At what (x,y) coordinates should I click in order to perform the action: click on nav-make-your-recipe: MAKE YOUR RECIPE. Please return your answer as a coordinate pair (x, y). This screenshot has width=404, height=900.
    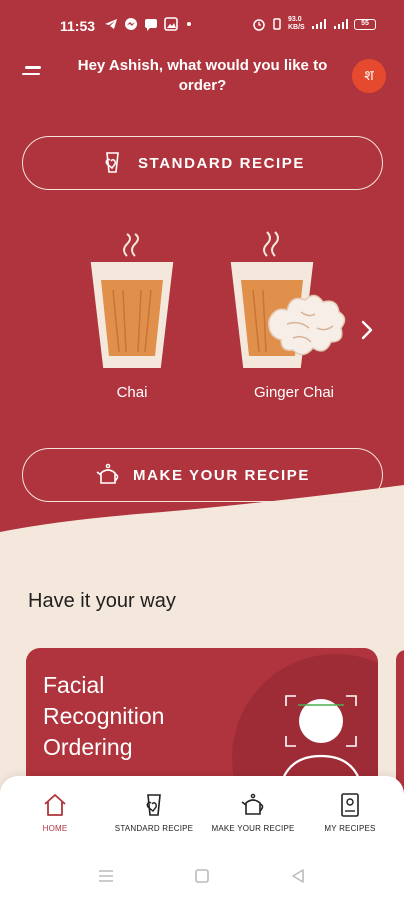
    Looking at the image, I should click on (253, 812).